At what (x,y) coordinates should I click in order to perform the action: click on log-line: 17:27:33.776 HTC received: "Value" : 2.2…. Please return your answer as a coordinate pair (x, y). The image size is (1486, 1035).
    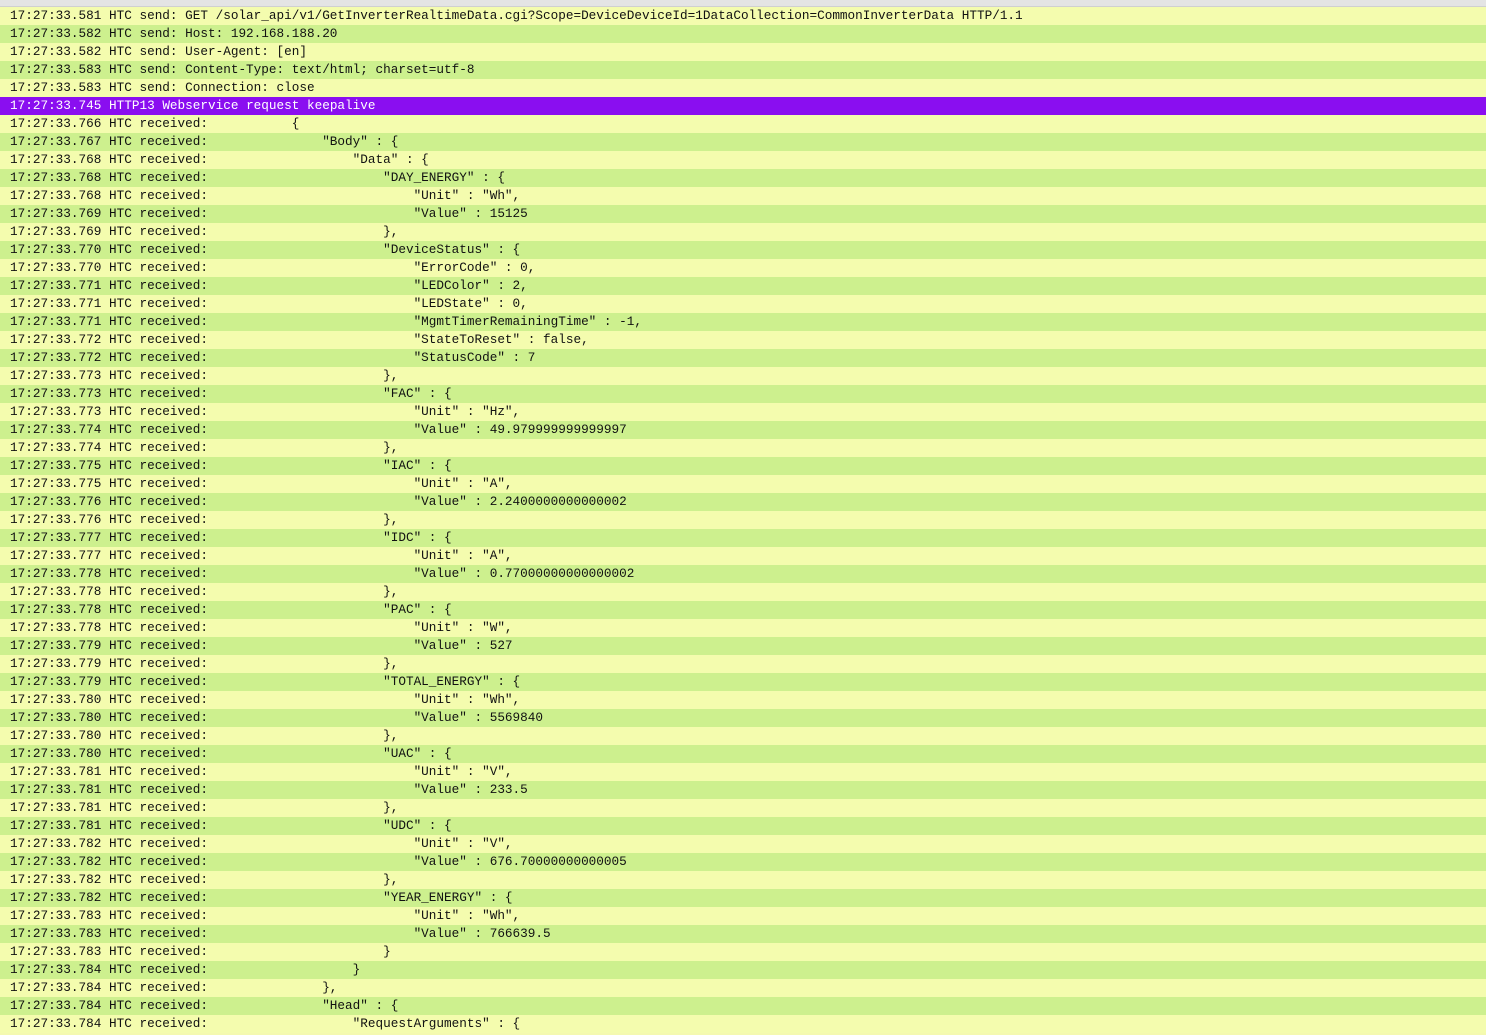
    Looking at the image, I should click on (743, 502).